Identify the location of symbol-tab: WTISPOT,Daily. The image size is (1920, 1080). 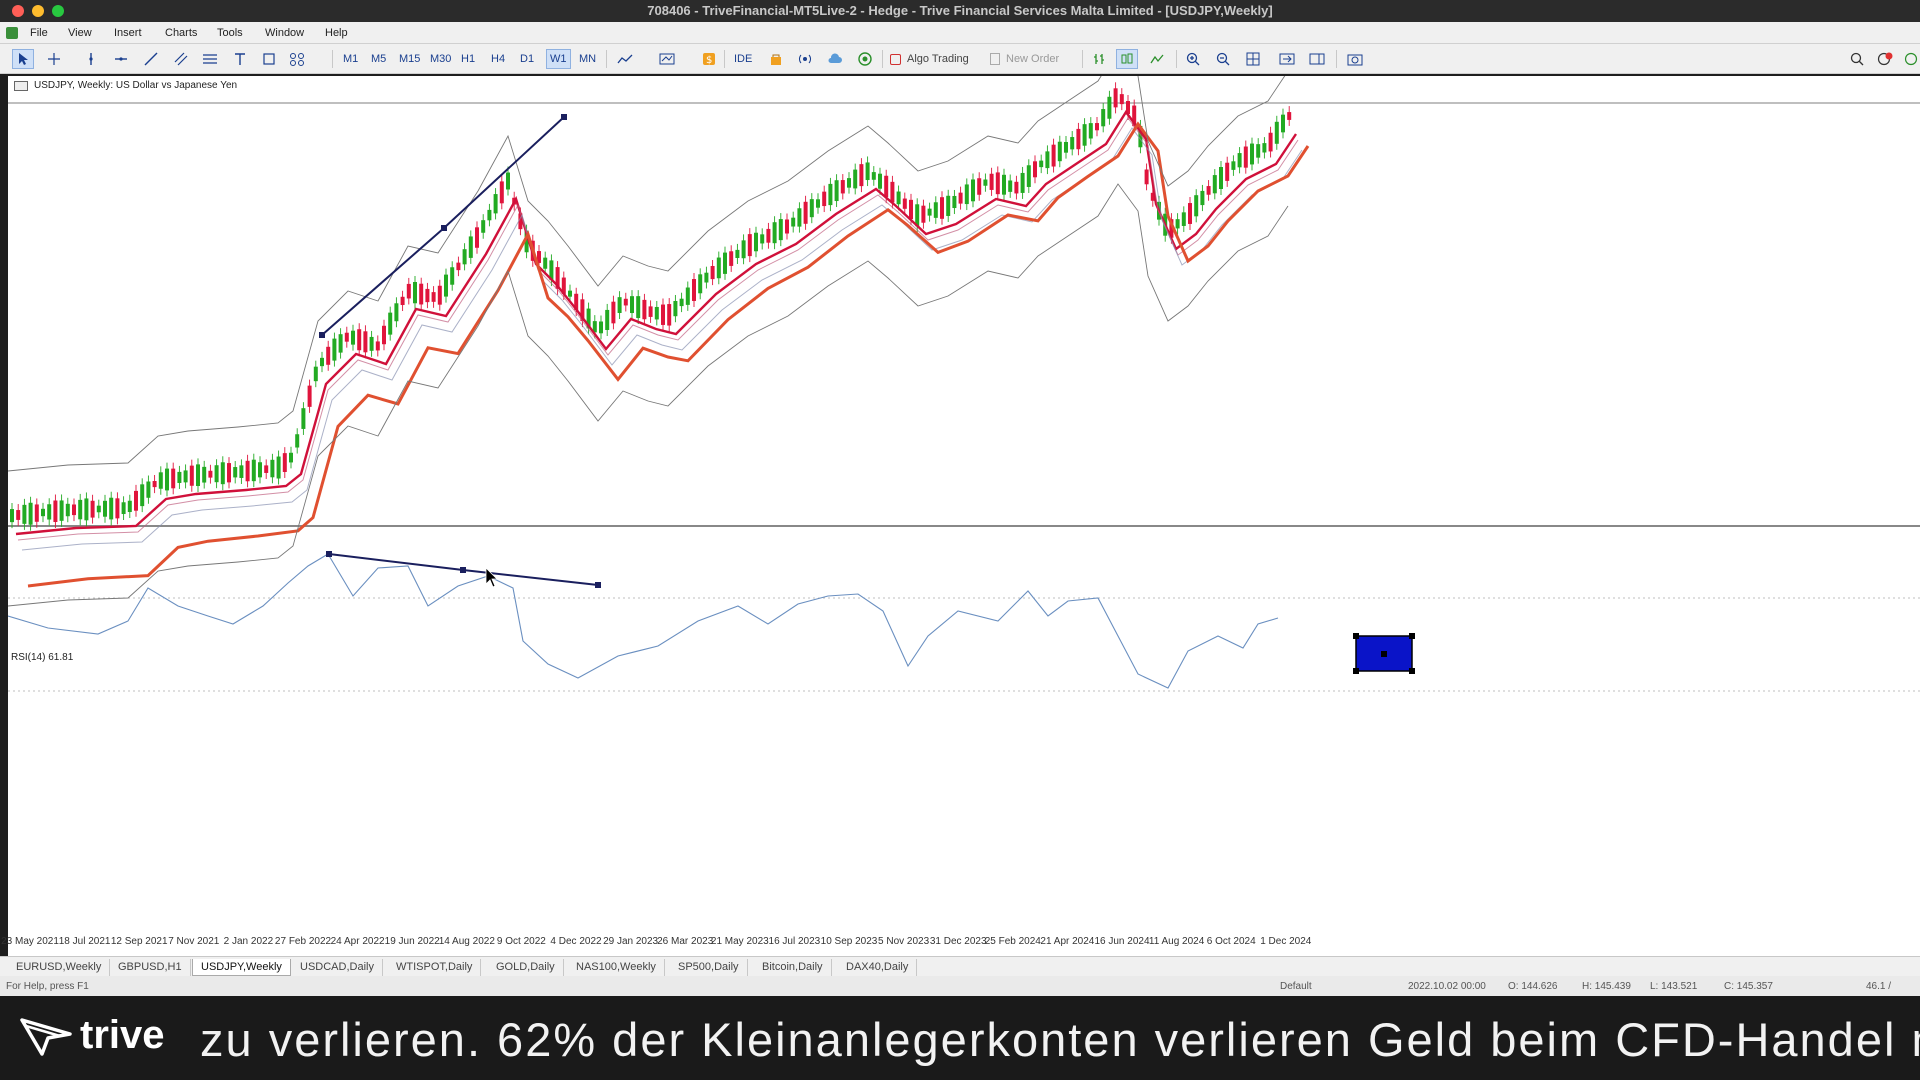
(435, 967).